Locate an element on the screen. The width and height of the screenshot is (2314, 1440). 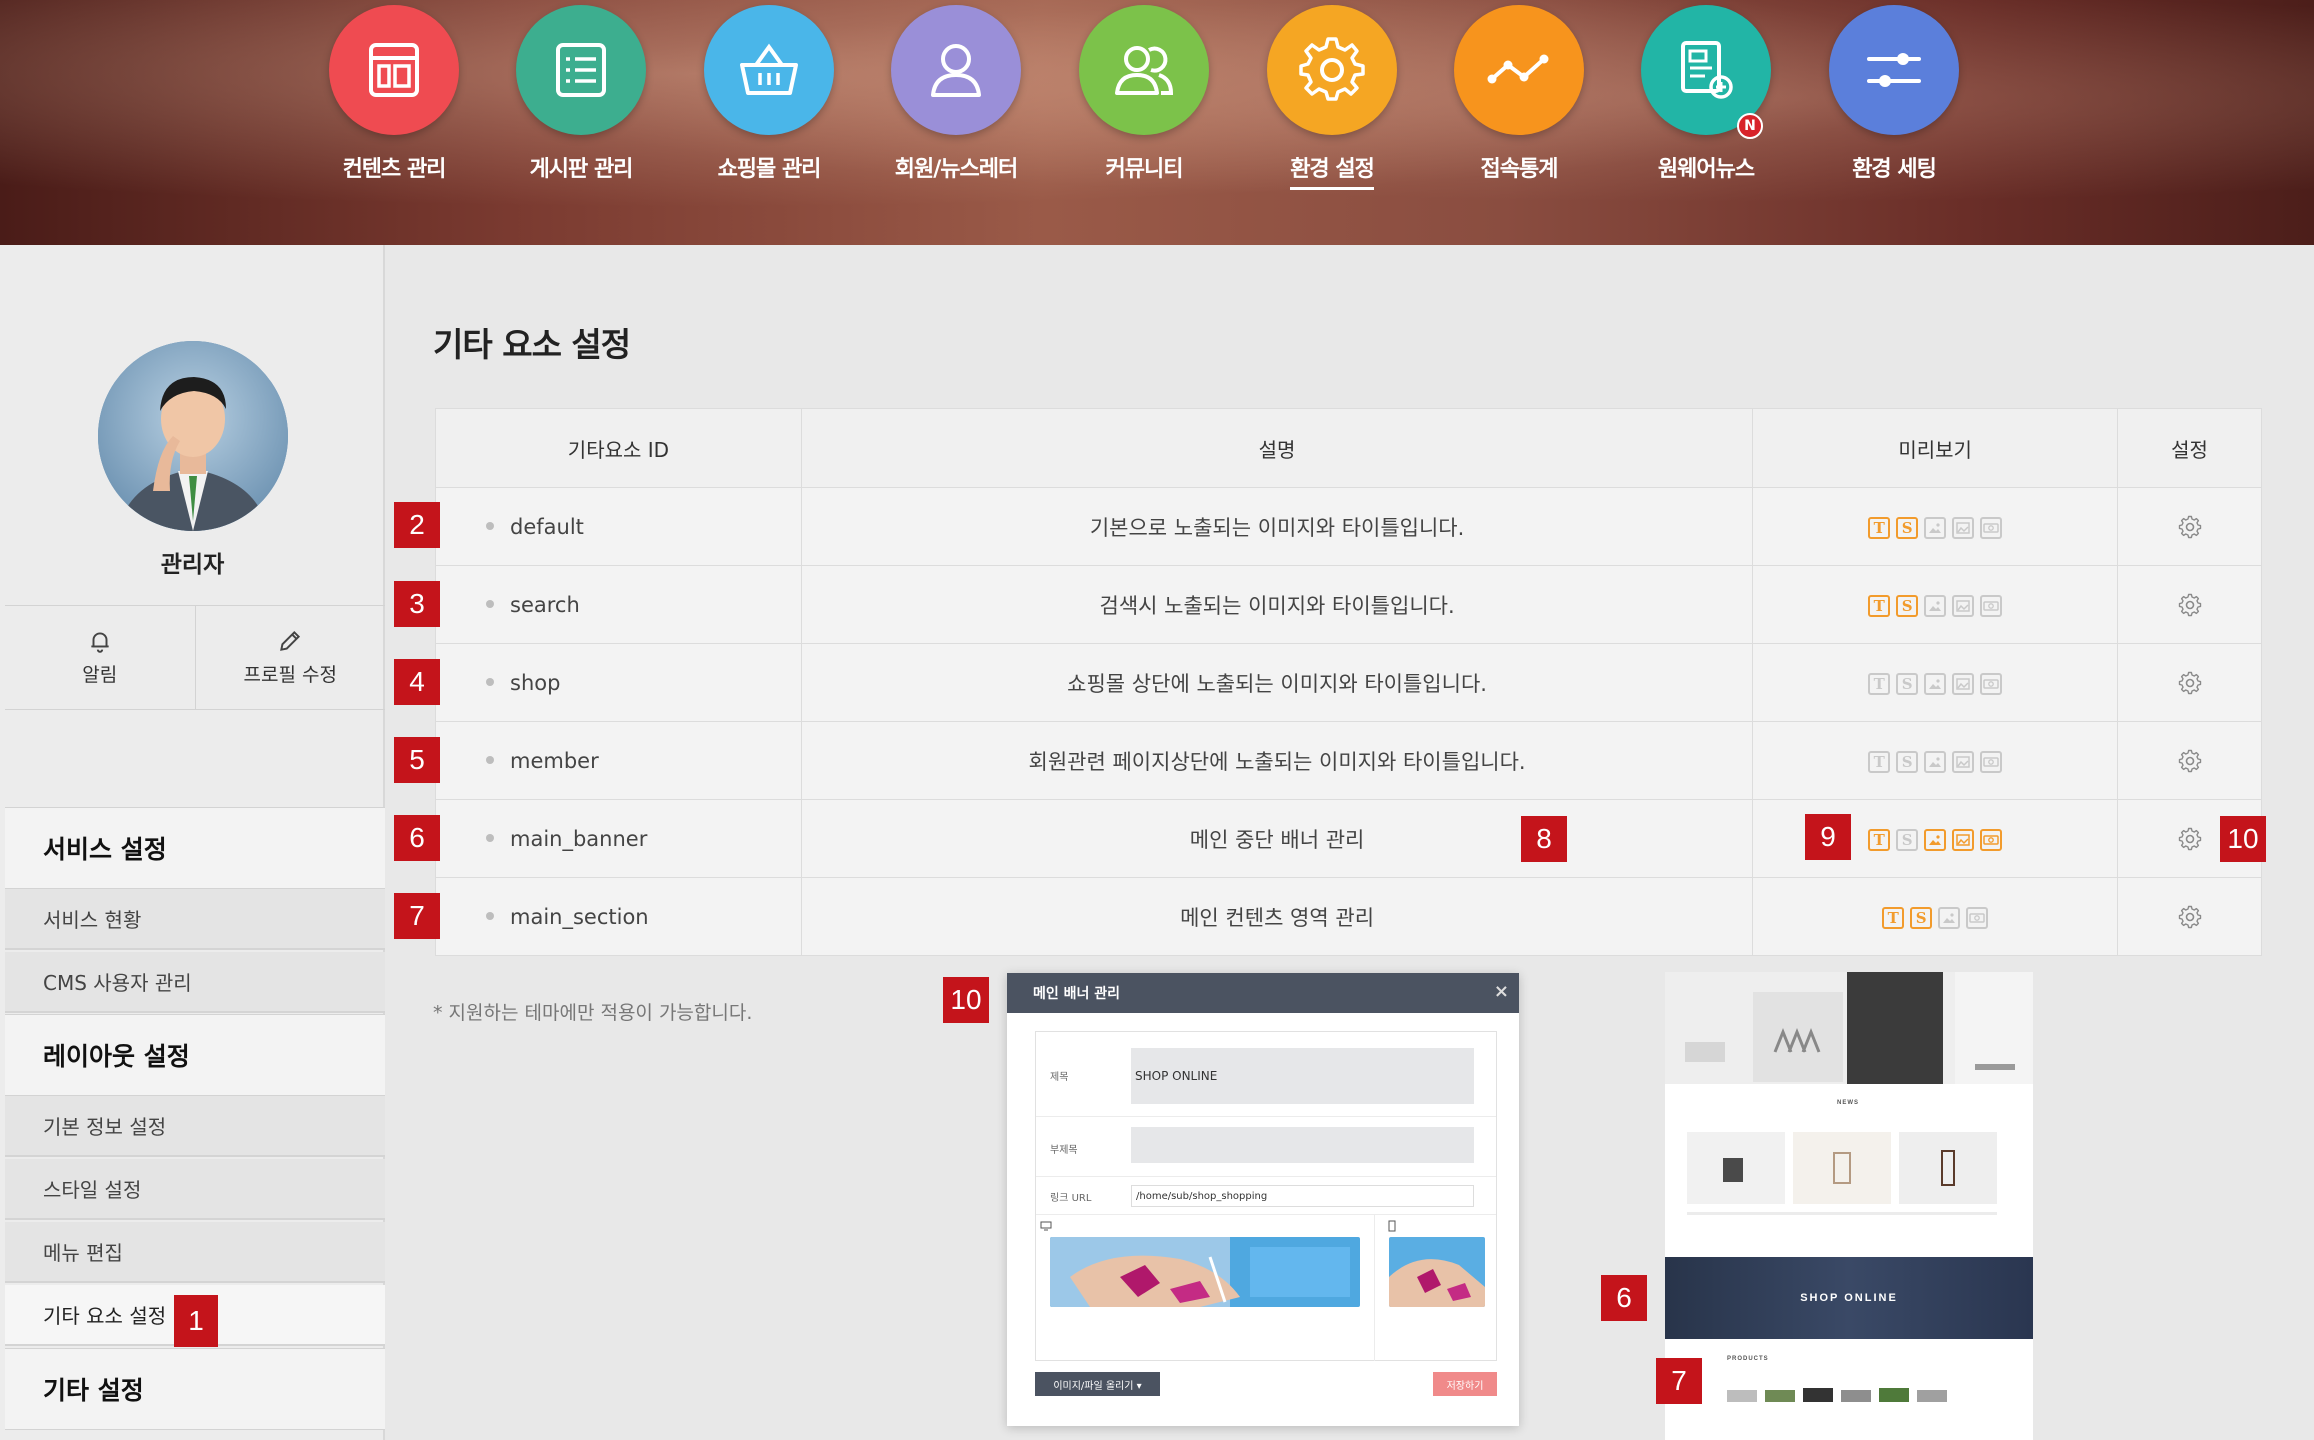
main-banner-dialog: 메인 배너 관리 × 제목 부제목 링크 URL is located at coordinates (1263, 1199).